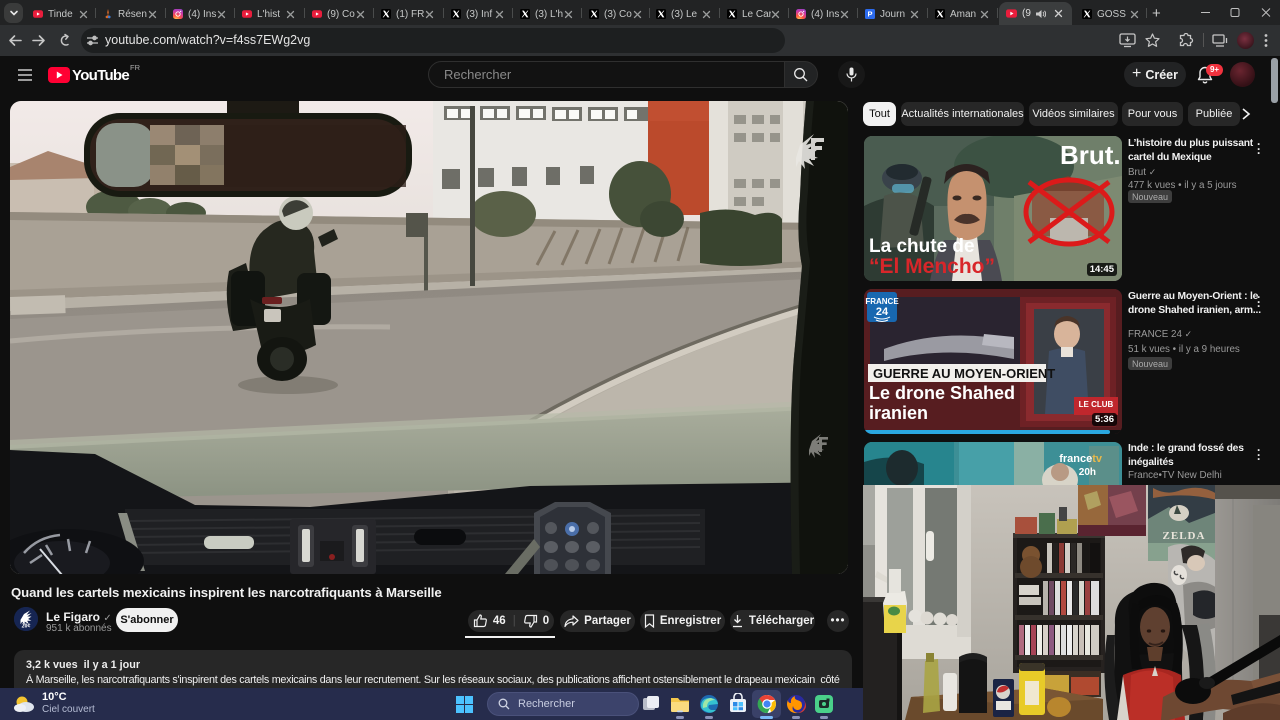  Describe the element at coordinates (964, 373) in the screenshot. I see `svg-text: GUERRE AU MOYEN-ORIENT` at that location.